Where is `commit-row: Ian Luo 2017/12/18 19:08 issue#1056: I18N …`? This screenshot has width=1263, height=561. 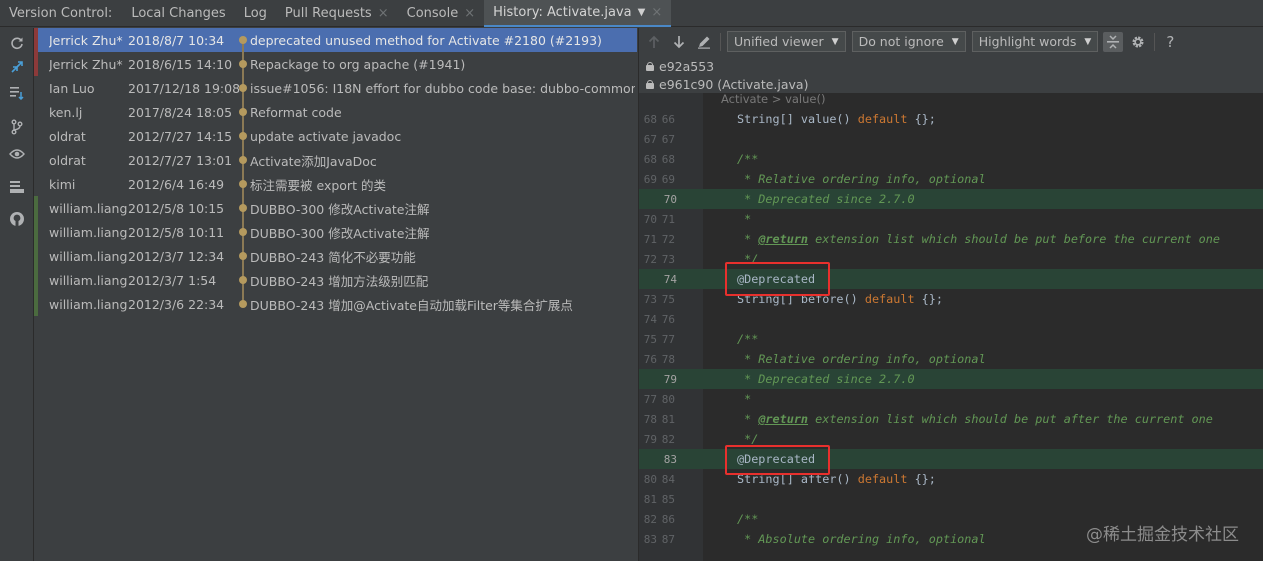
commit-row: Ian Luo 2017/12/18 19:08 issue#1056: I18N … is located at coordinates (335, 88).